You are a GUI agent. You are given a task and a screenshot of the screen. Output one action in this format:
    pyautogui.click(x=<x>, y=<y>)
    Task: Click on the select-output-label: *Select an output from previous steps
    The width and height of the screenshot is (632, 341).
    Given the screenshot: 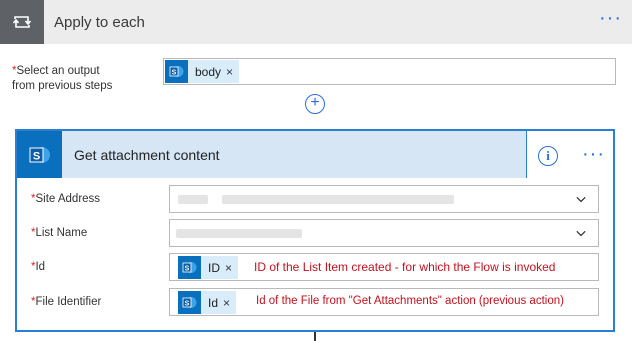 What is the action you would take?
    pyautogui.click(x=62, y=79)
    